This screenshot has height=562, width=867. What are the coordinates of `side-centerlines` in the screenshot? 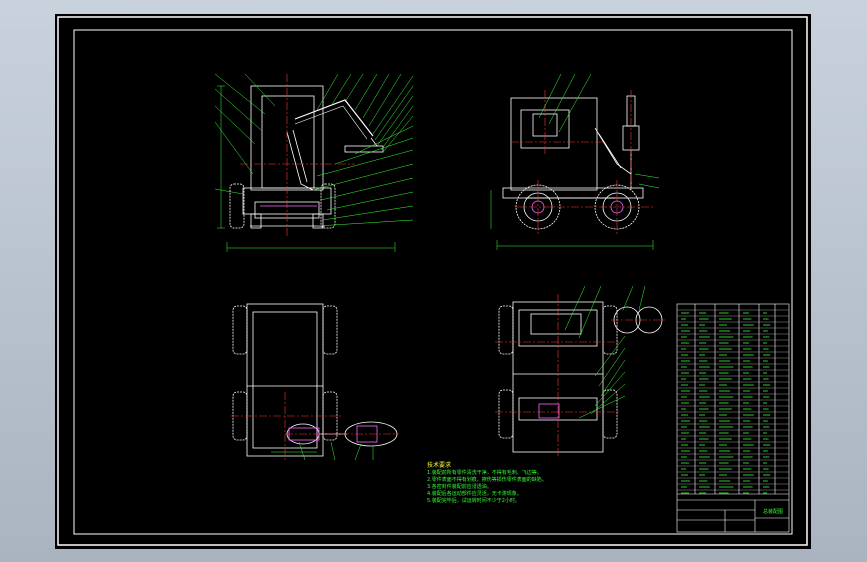 It's located at (583, 162).